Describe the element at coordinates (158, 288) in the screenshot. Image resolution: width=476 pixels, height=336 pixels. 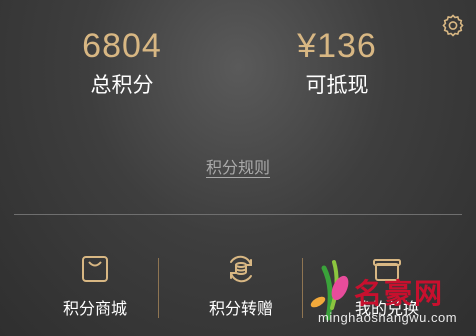
I see `menu-separator` at that location.